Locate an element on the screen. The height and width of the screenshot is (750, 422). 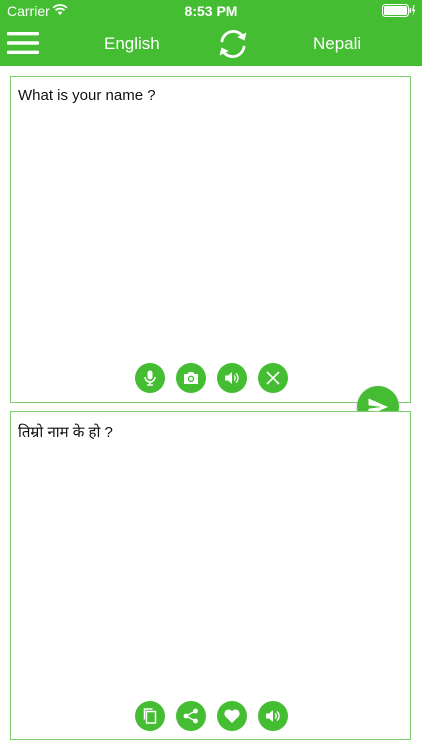
clear-button is located at coordinates (273, 378).